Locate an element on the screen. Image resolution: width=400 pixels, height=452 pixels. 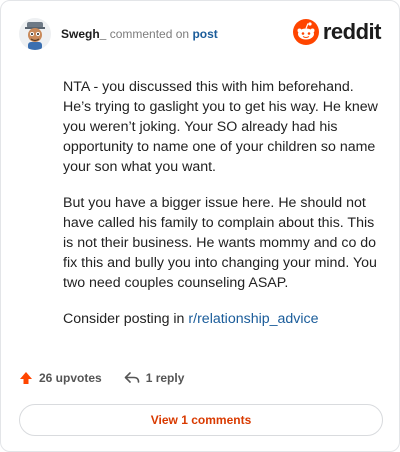
post-link: post is located at coordinates (204, 34).